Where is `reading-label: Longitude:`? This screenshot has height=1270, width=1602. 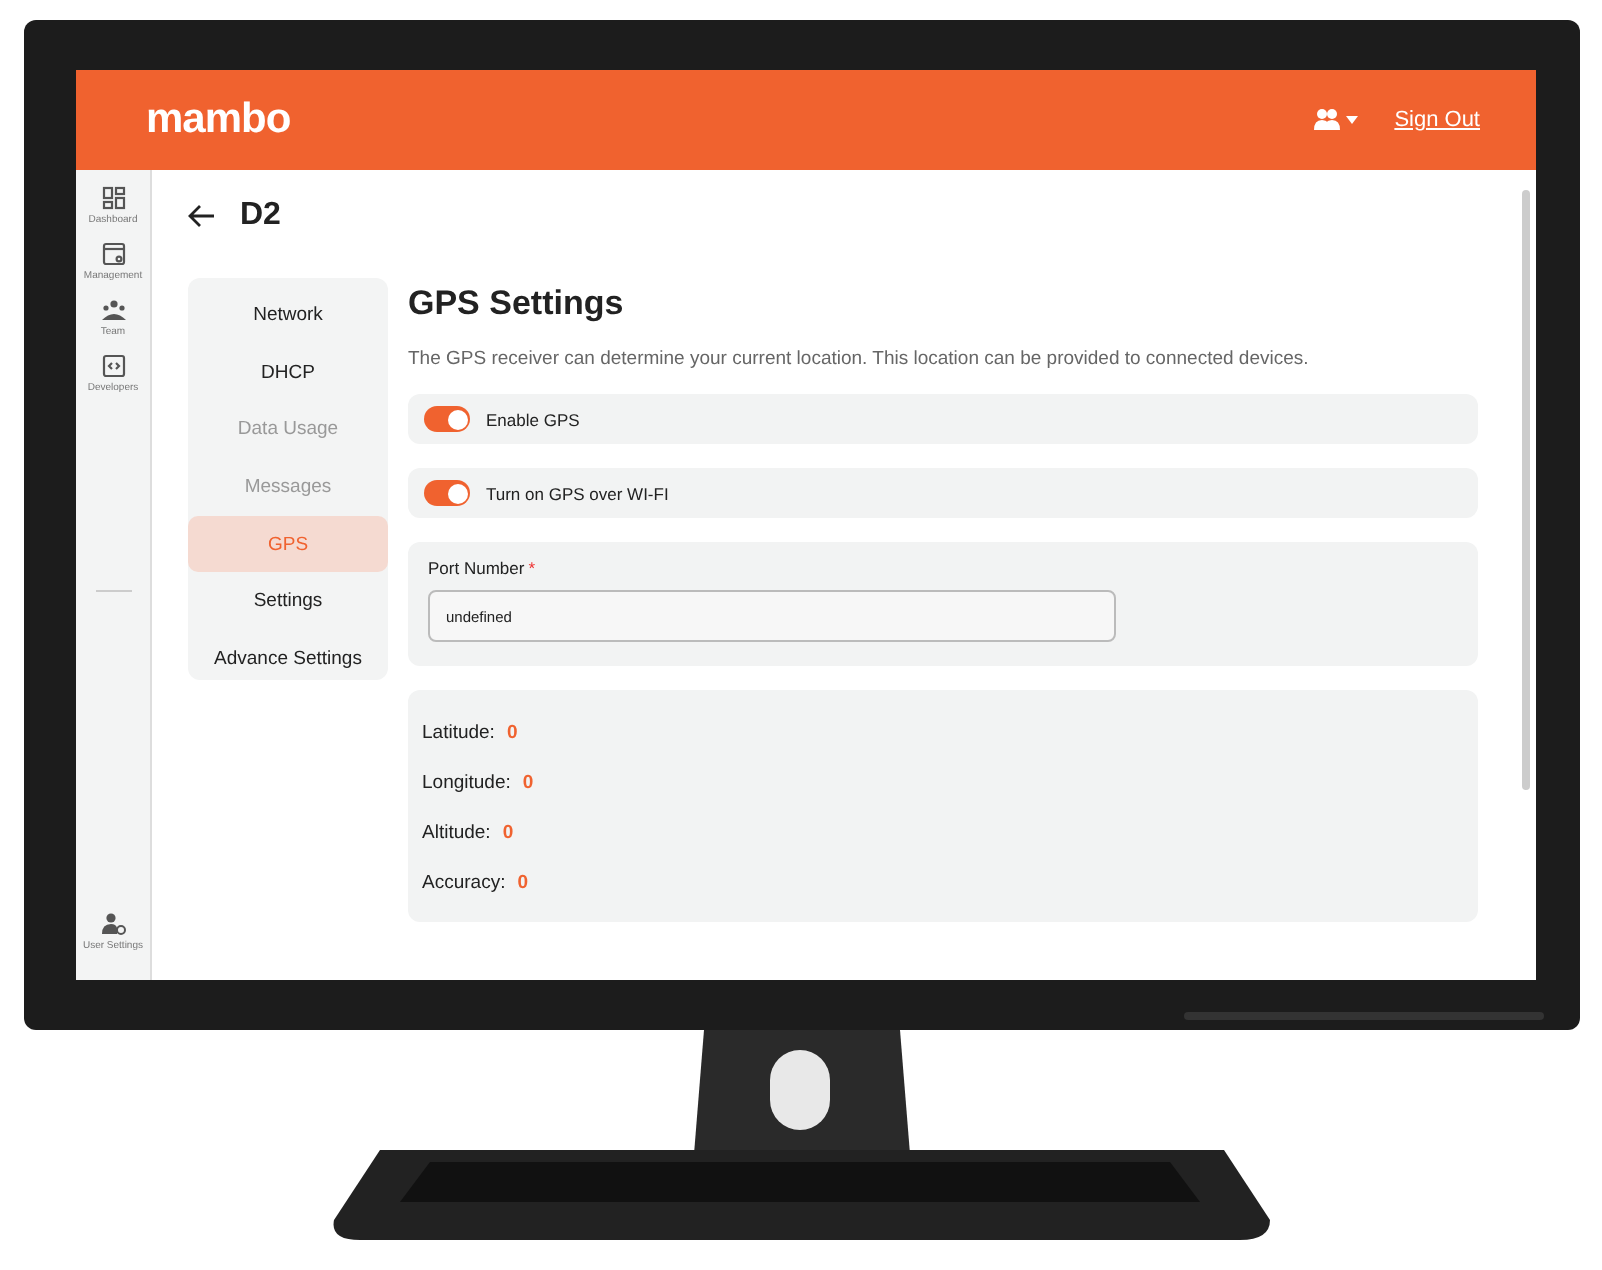 reading-label: Longitude: is located at coordinates (466, 783).